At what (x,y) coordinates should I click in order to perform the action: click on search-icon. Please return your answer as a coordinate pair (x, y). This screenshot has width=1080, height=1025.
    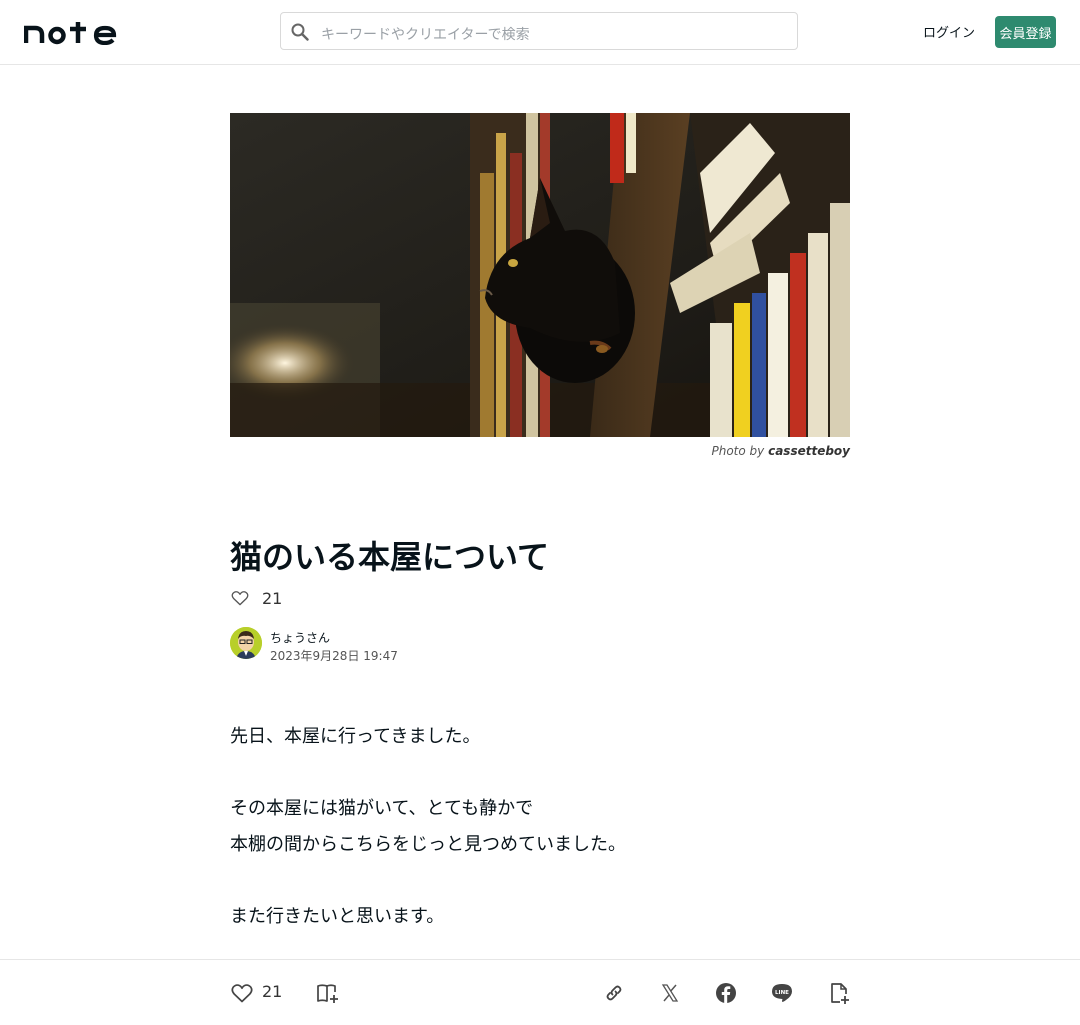
    Looking at the image, I should click on (300, 32).